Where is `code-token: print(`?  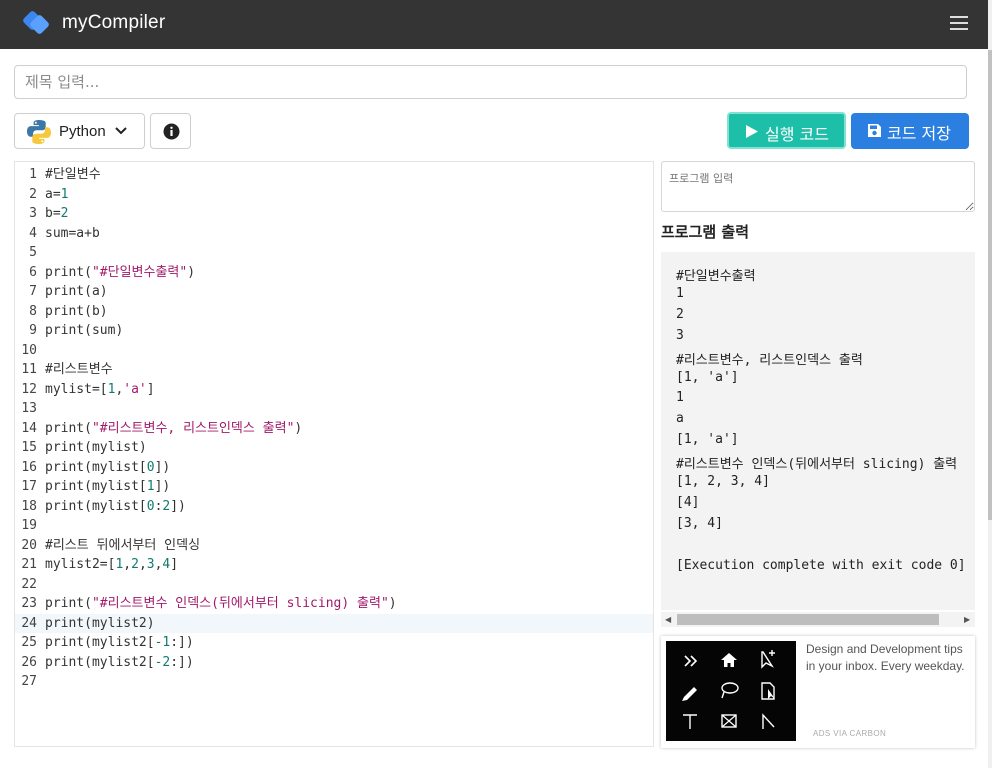
code-token: print( is located at coordinates (68, 603).